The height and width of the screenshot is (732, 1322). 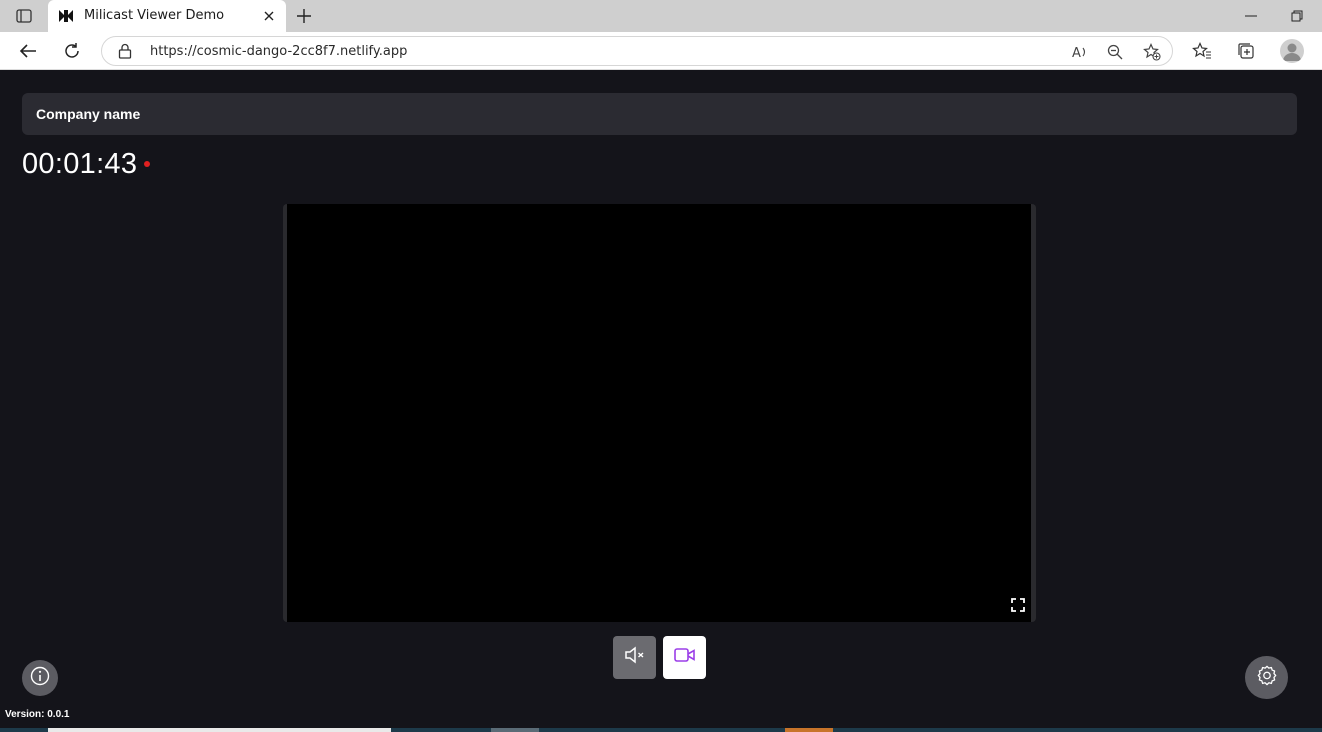 What do you see at coordinates (1251, 16) in the screenshot?
I see `minimize-icon` at bounding box center [1251, 16].